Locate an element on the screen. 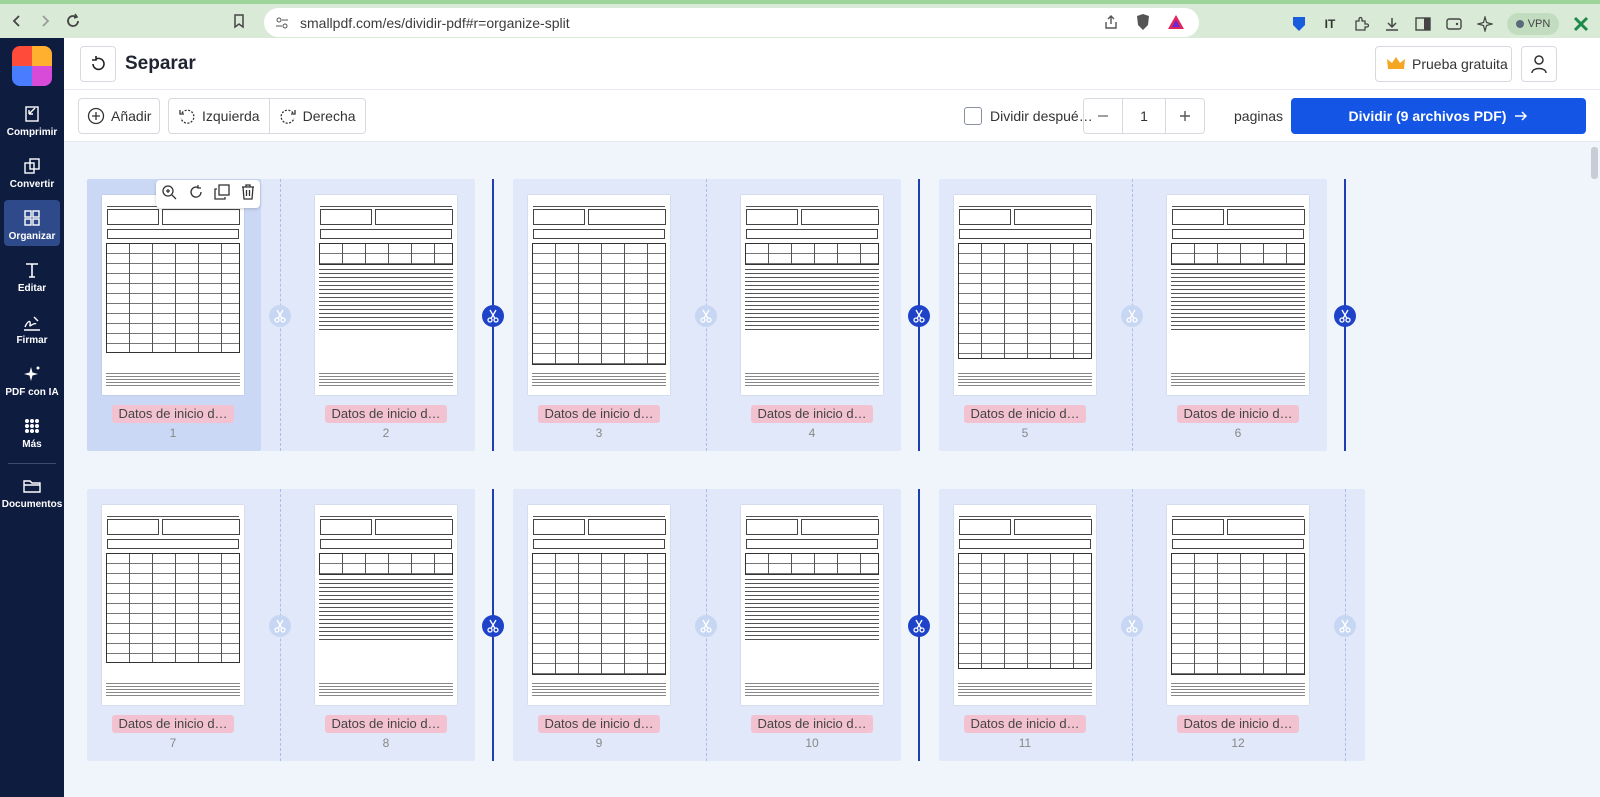  sidebar-item-organize: Organizar is located at coordinates (32, 223).